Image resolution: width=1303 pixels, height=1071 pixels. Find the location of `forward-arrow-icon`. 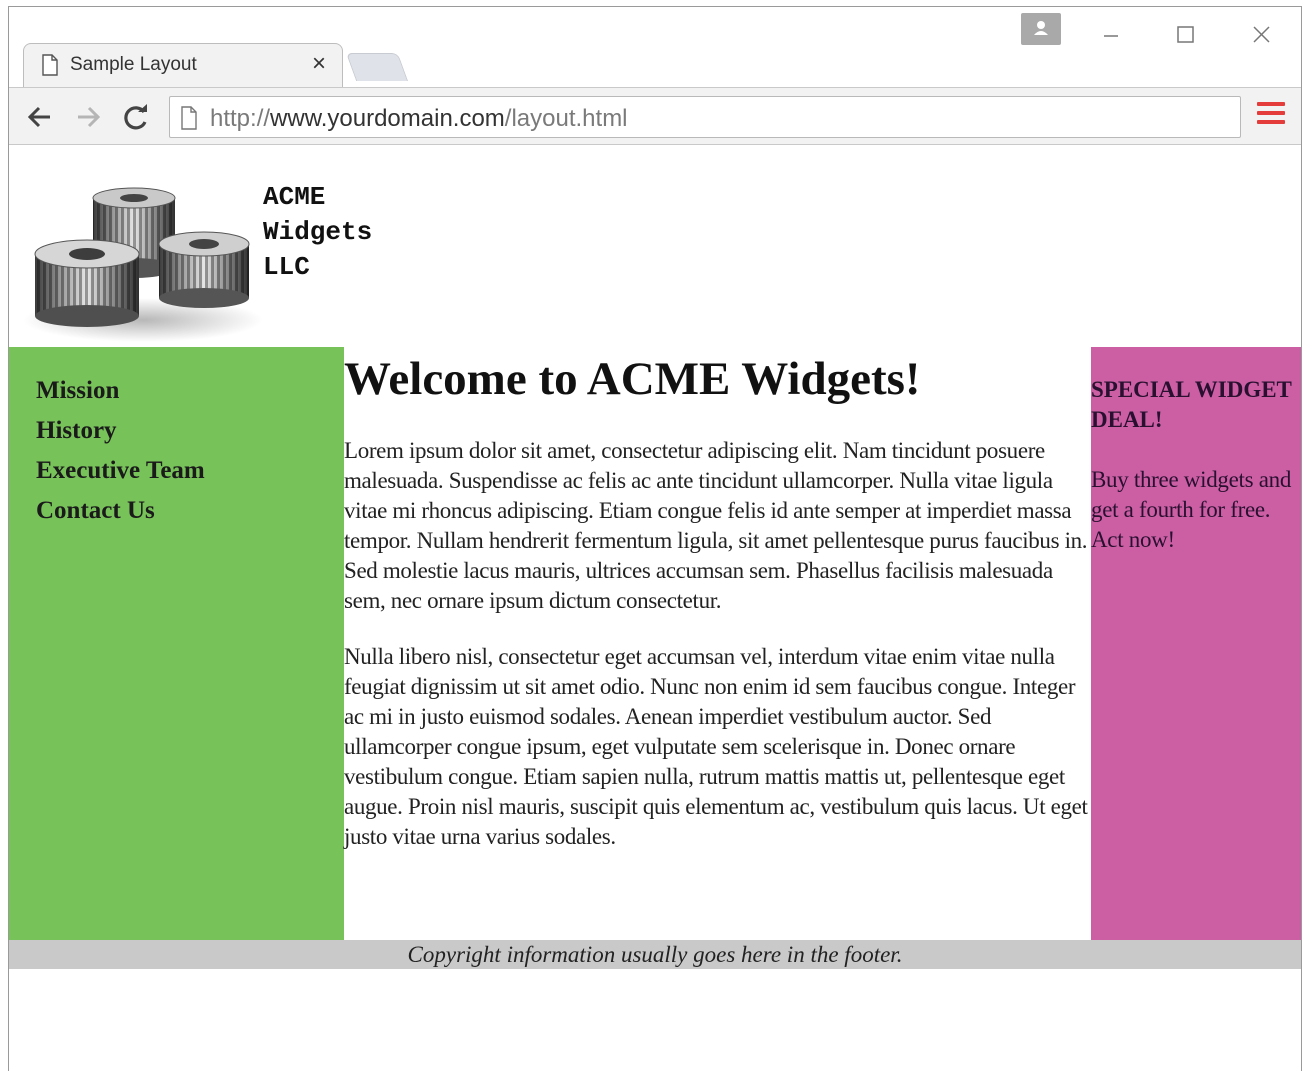

forward-arrow-icon is located at coordinates (88, 117).